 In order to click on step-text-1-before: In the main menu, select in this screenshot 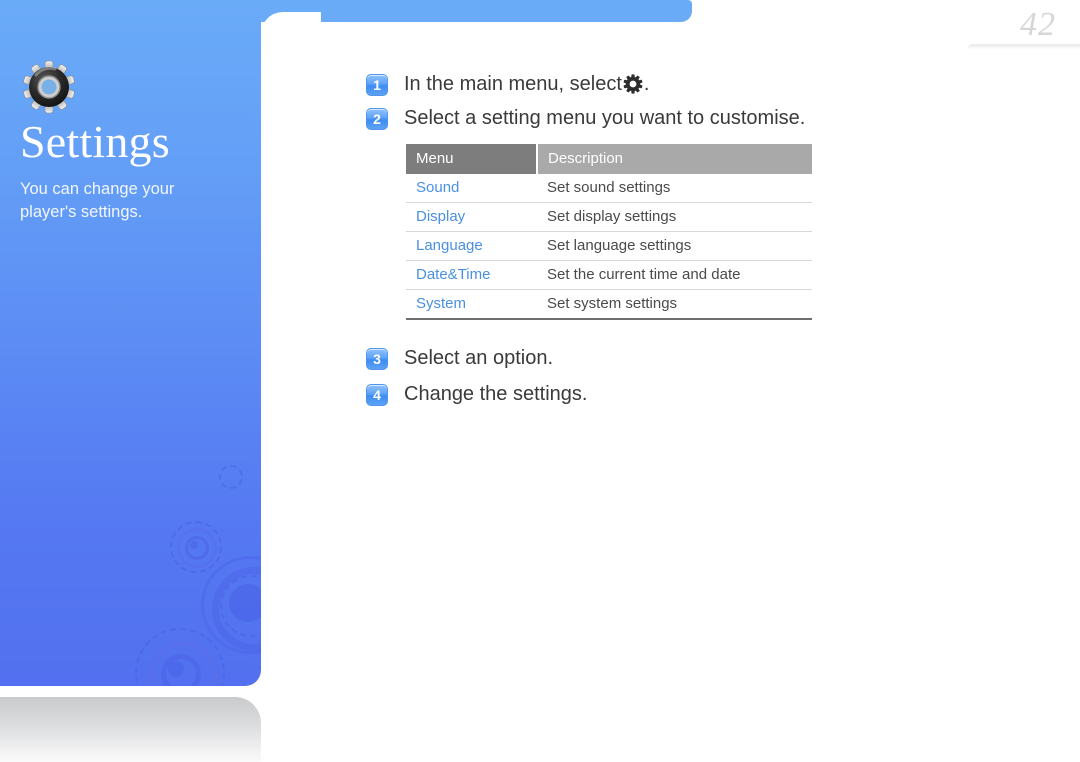, I will do `click(513, 84)`.